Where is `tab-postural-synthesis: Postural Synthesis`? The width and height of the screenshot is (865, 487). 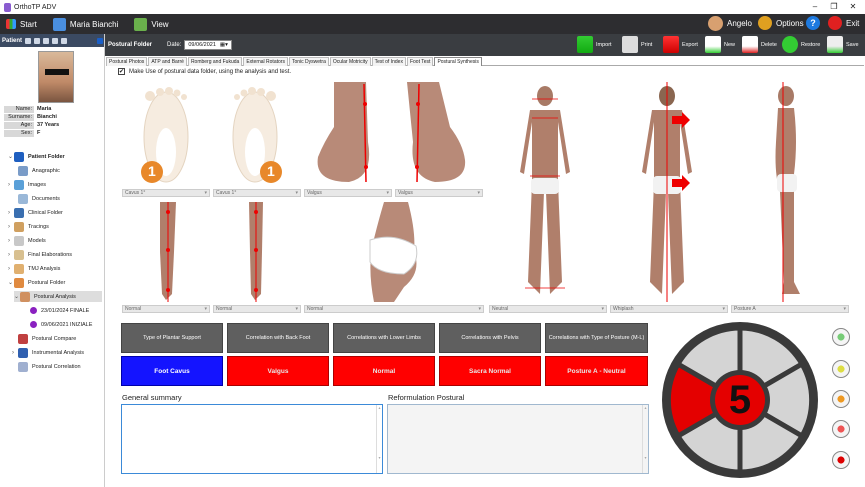
tab-postural-synthesis: Postural Synthesis is located at coordinates (458, 61).